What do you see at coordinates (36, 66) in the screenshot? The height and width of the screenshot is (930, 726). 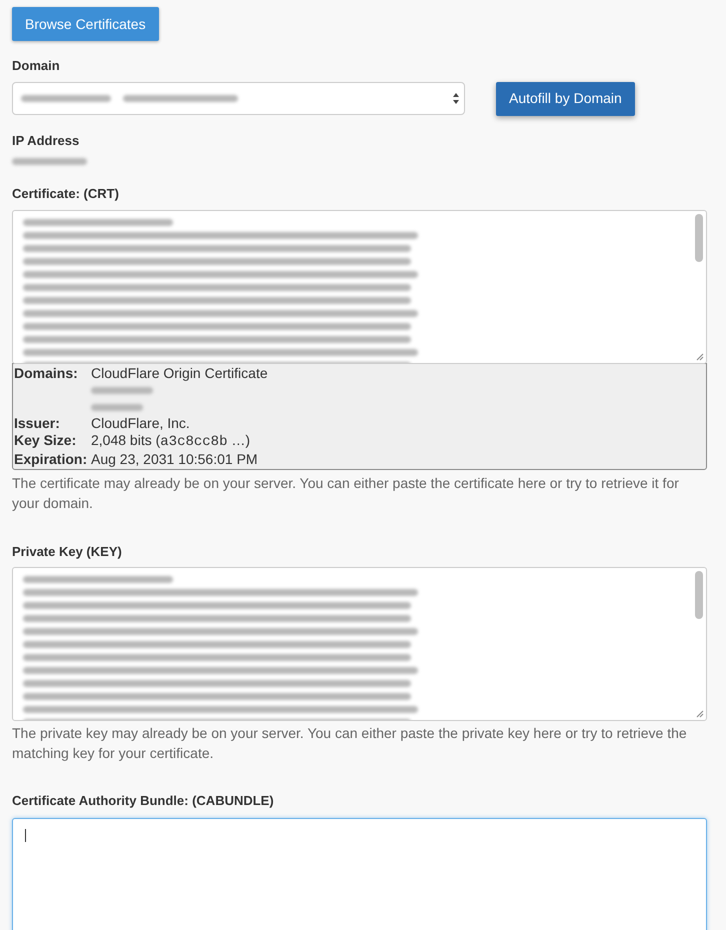 I see `field-label: Domain` at bounding box center [36, 66].